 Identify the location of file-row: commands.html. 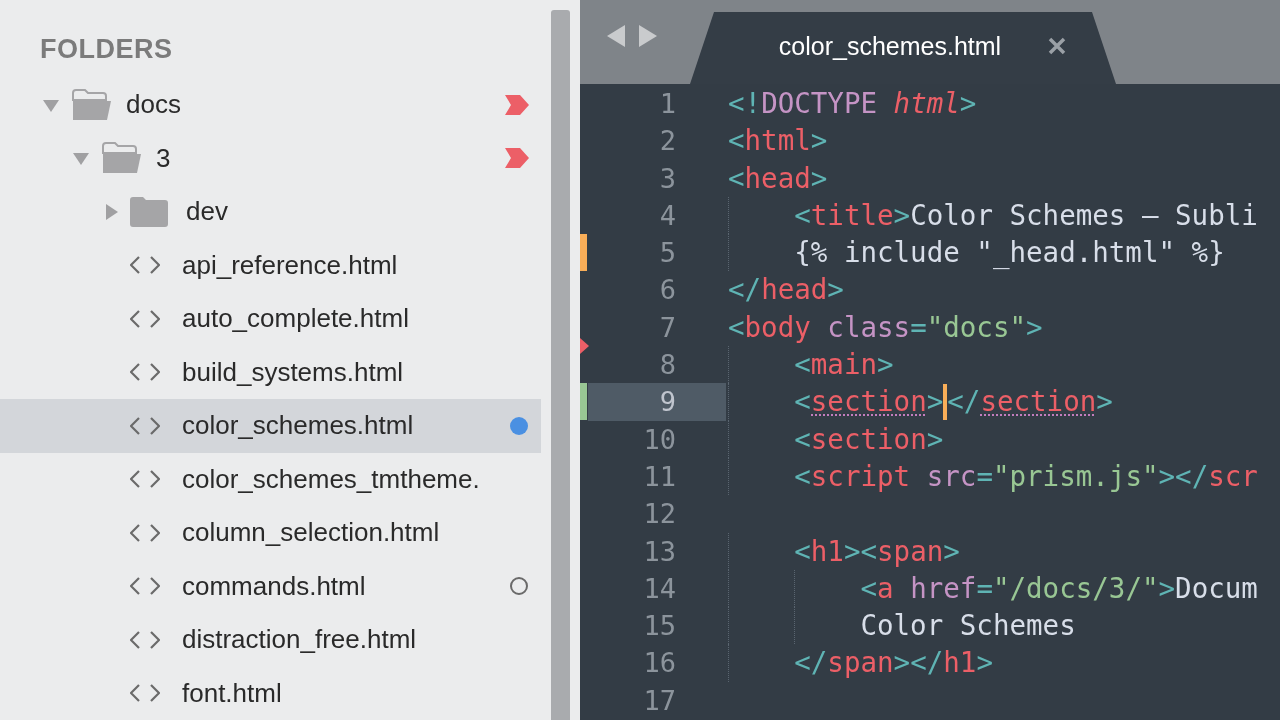
(270, 586).